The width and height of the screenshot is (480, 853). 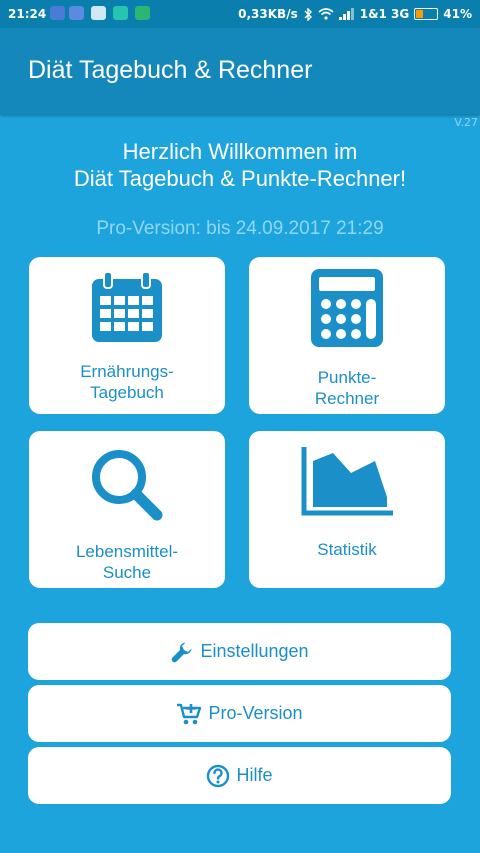 What do you see at coordinates (308, 14) in the screenshot?
I see `bluetooth-icon` at bounding box center [308, 14].